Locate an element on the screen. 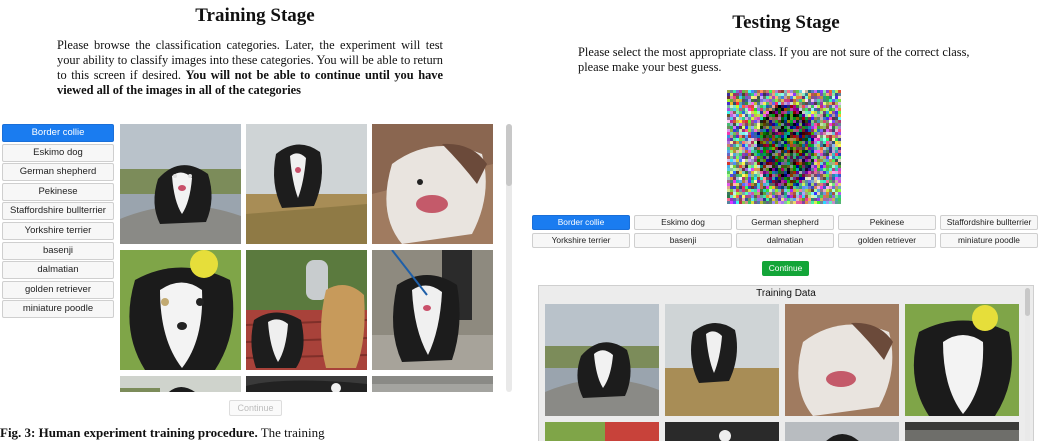  class-button-eskimo-dog: Eskimo dog is located at coordinates (683, 222).